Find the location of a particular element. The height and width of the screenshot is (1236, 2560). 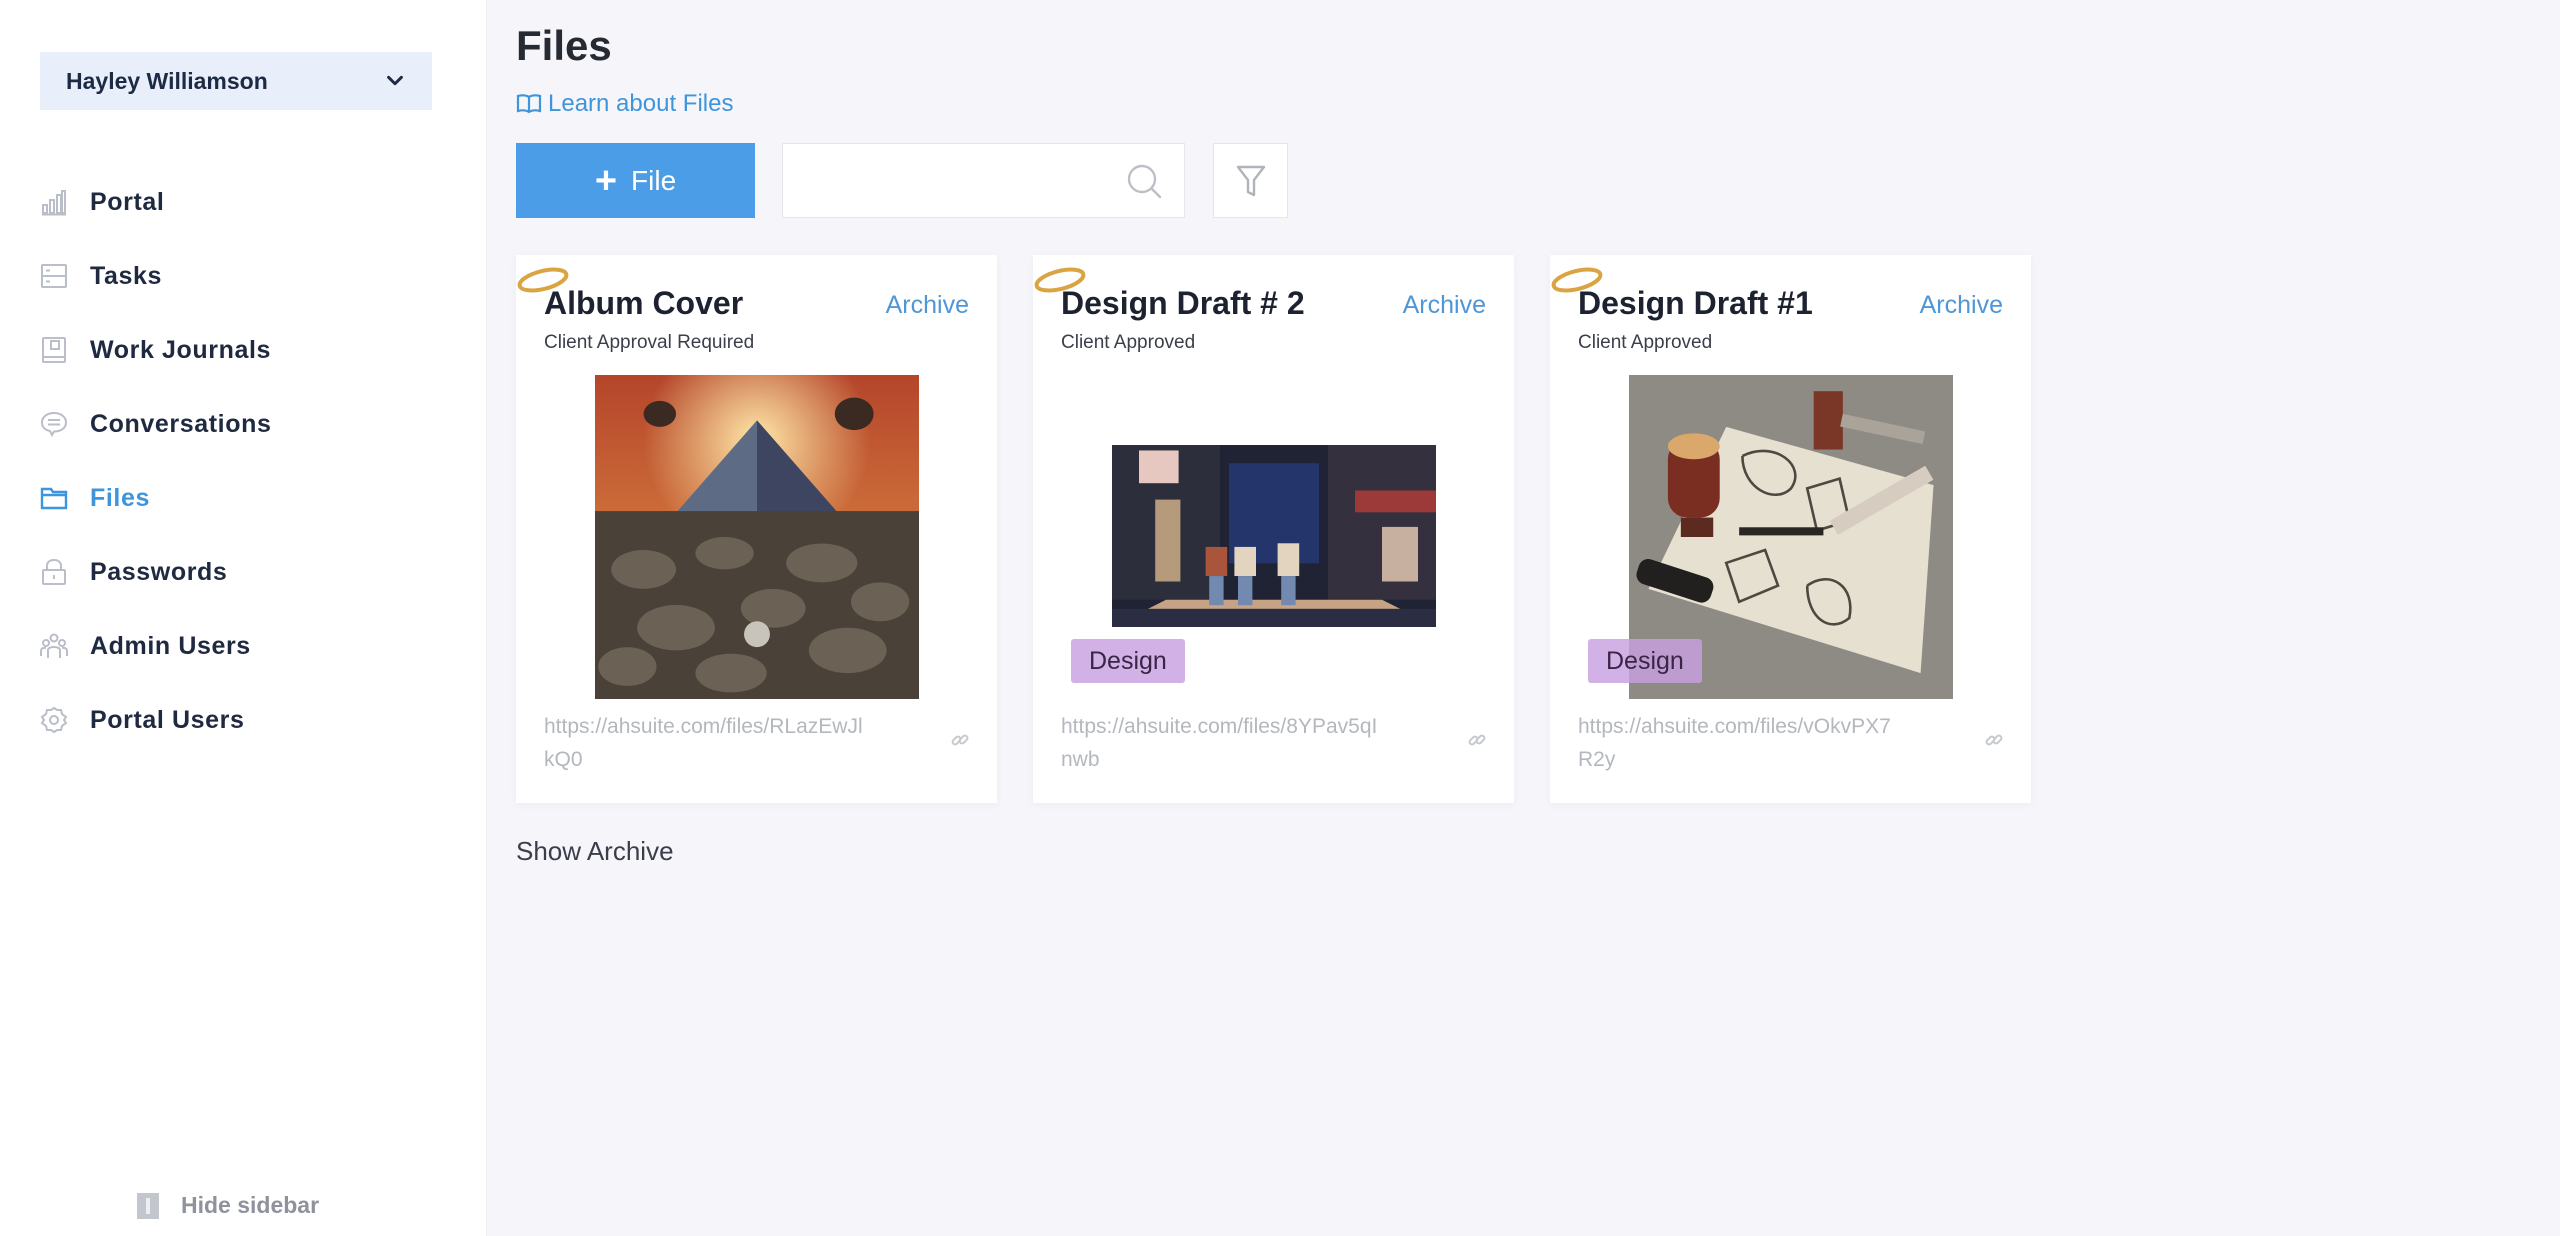

sidebar-item-label: Tasks is located at coordinates (126, 275).